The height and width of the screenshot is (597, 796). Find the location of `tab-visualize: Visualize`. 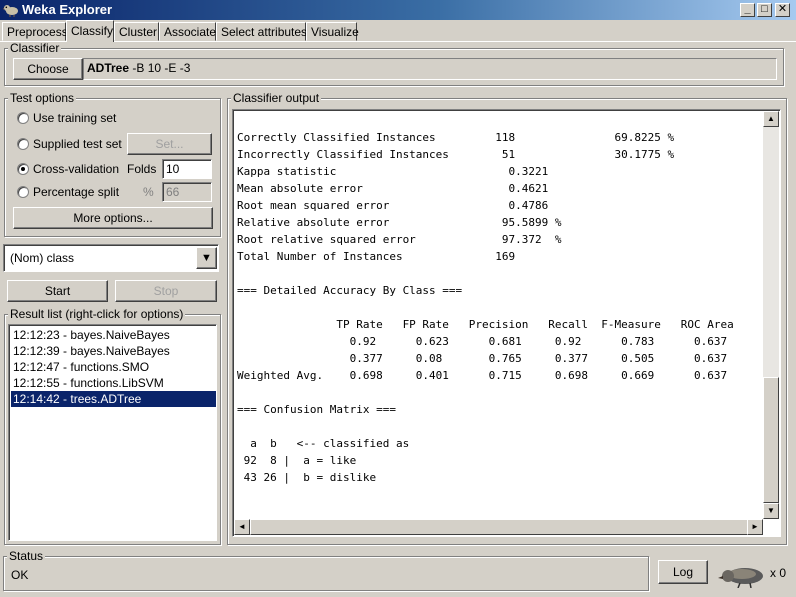

tab-visualize: Visualize is located at coordinates (332, 31).